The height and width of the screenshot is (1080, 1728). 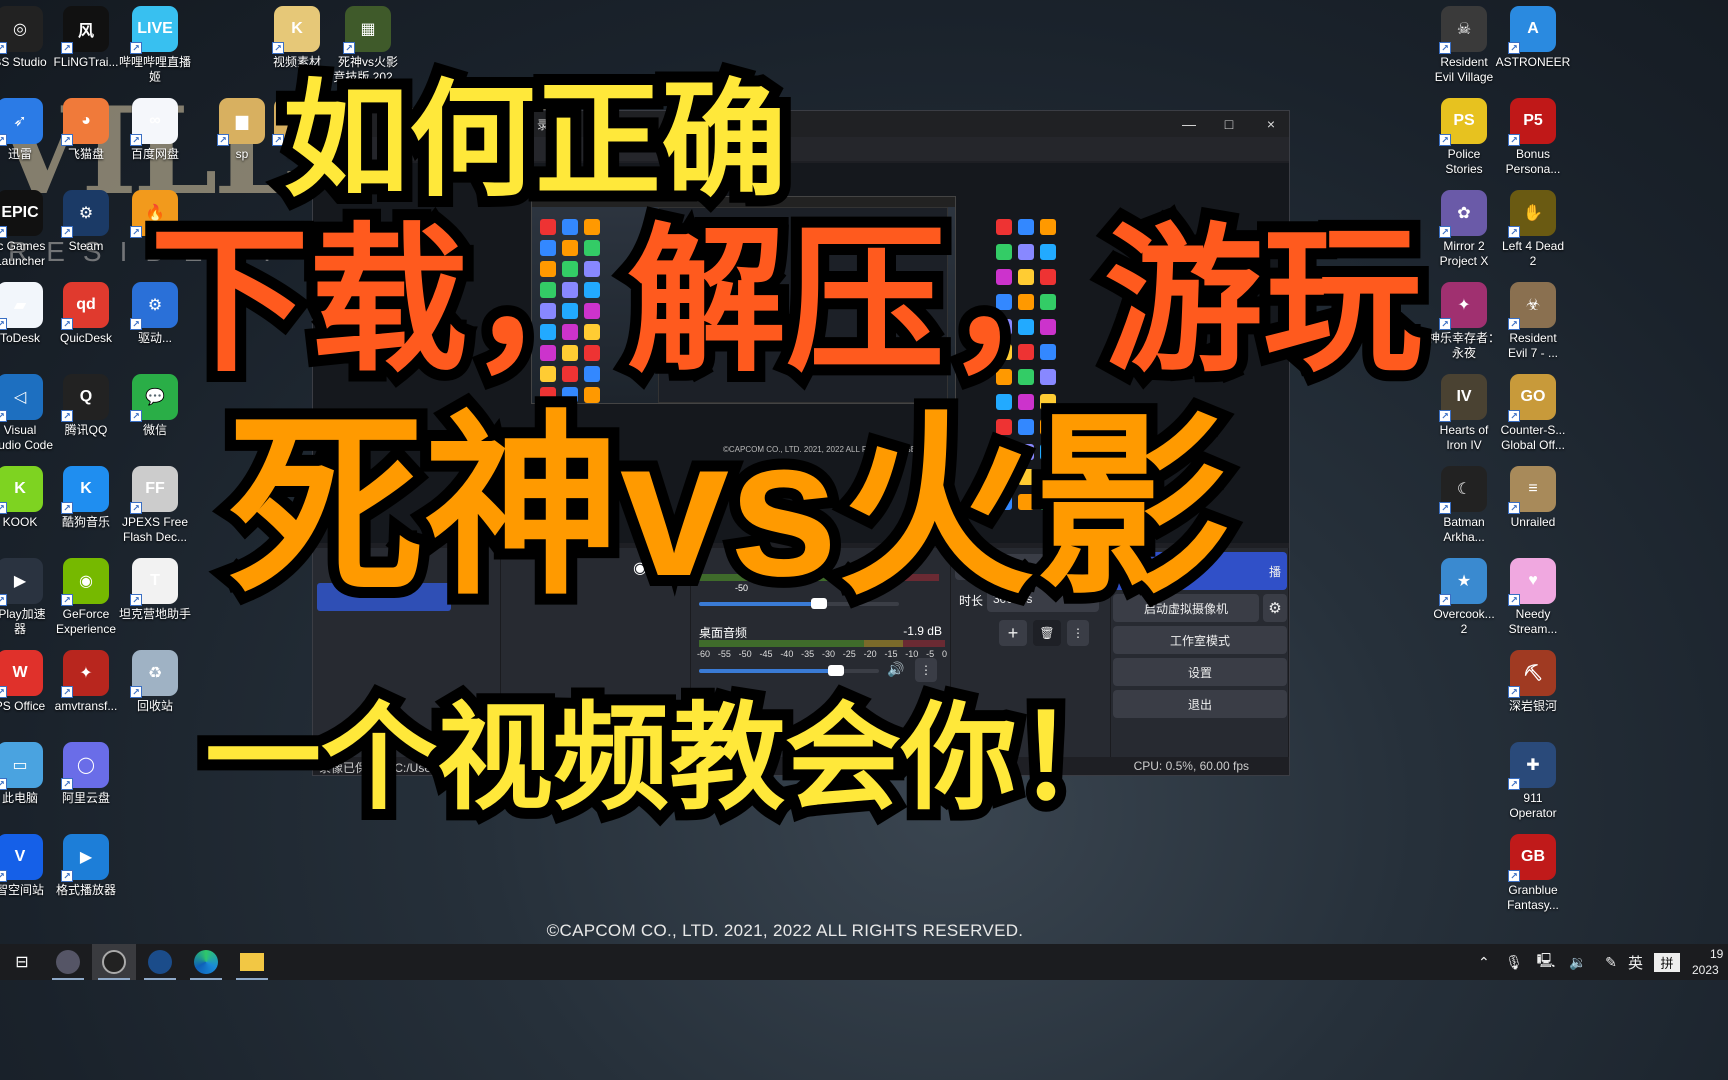 What do you see at coordinates (1532, 706) in the screenshot?
I see `desktop-icon-label: 深岩银河` at bounding box center [1532, 706].